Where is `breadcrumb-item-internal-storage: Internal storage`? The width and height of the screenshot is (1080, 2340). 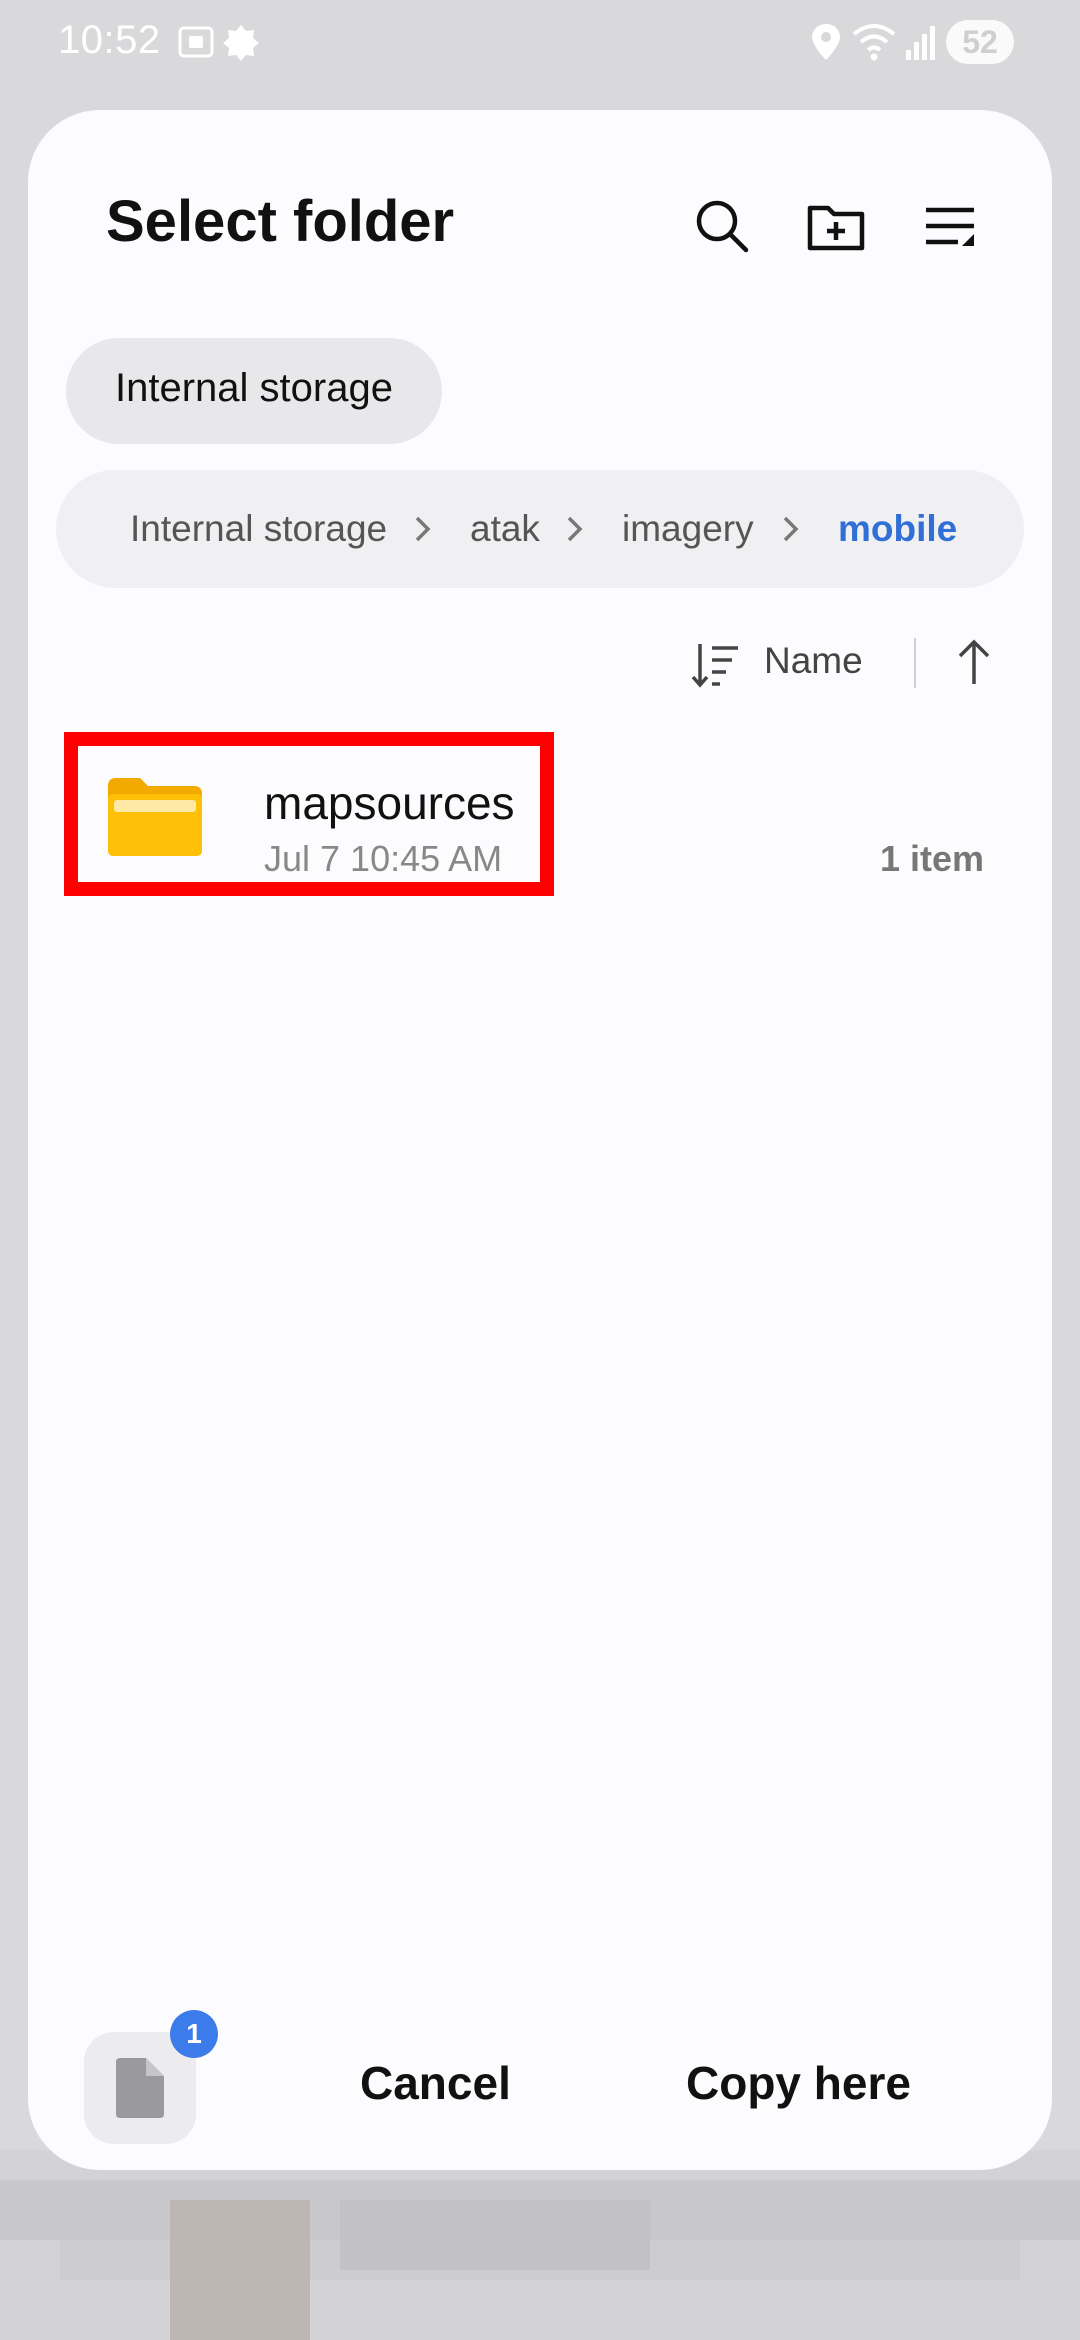
breadcrumb-item-internal-storage: Internal storage is located at coordinates (258, 529).